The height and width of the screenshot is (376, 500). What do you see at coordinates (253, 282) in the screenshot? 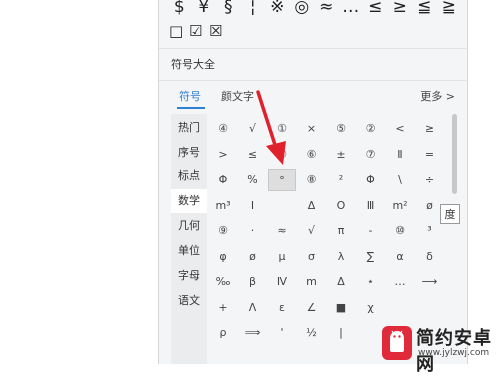
I see `symbol-cell: β` at bounding box center [253, 282].